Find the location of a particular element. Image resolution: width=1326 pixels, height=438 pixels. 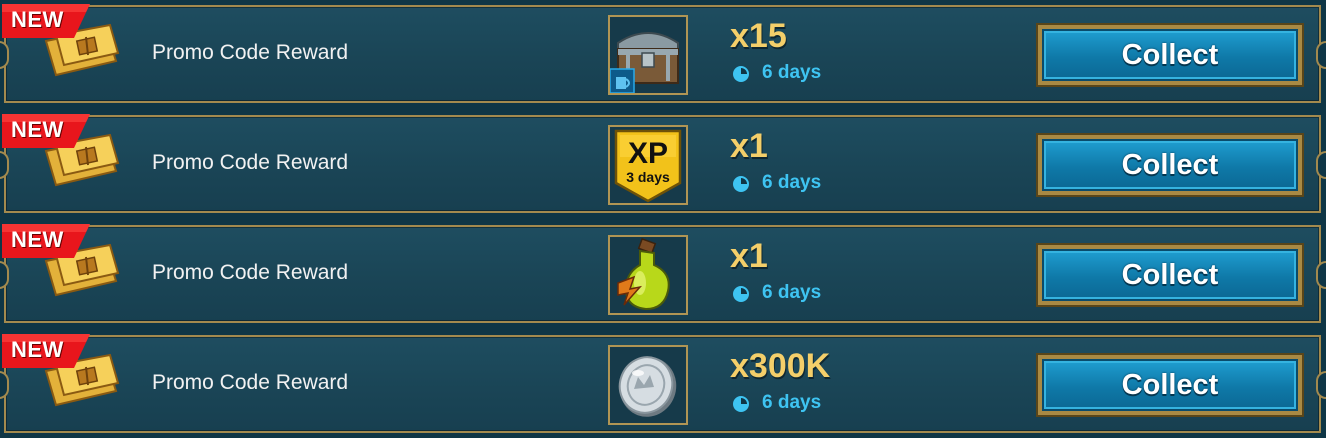

xp-duration-label: 3 days is located at coordinates (648, 177).